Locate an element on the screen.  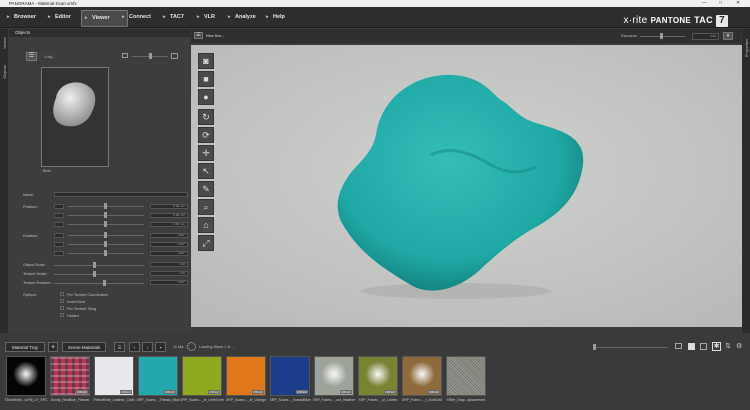
rotation-z-knob is located at coordinates (105, 253).